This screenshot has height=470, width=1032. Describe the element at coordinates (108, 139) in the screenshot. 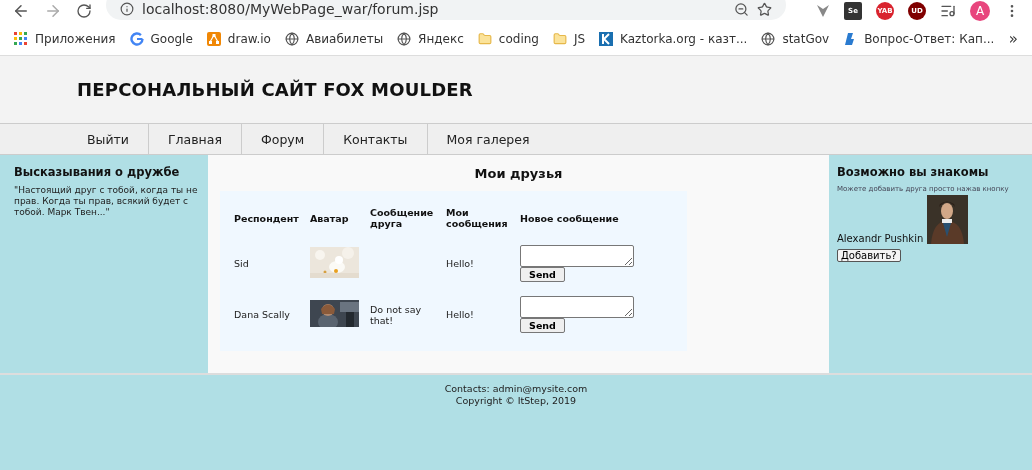

I see `nav-link: Выйти` at that location.